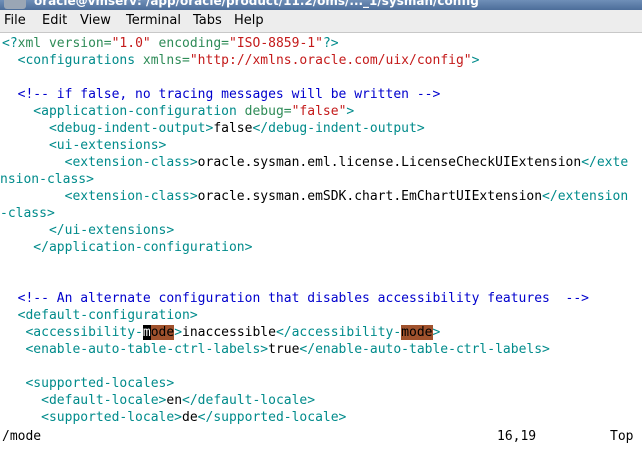 This screenshot has width=642, height=449. What do you see at coordinates (29, 43) in the screenshot?
I see `code-token: xml` at bounding box center [29, 43].